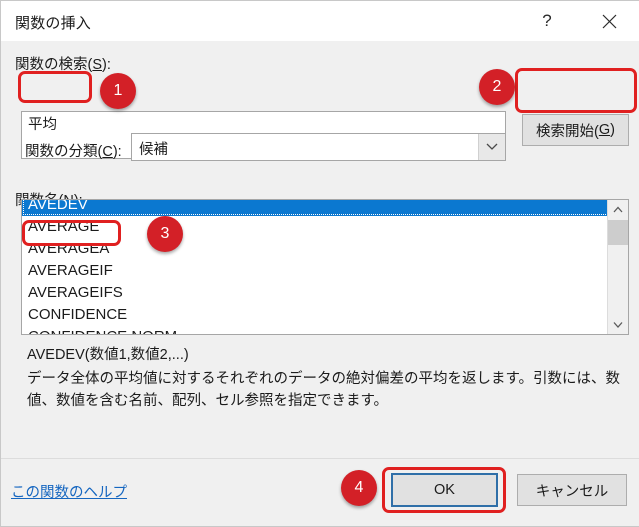  What do you see at coordinates (618, 209) in the screenshot?
I see `chevron-up-icon` at bounding box center [618, 209].